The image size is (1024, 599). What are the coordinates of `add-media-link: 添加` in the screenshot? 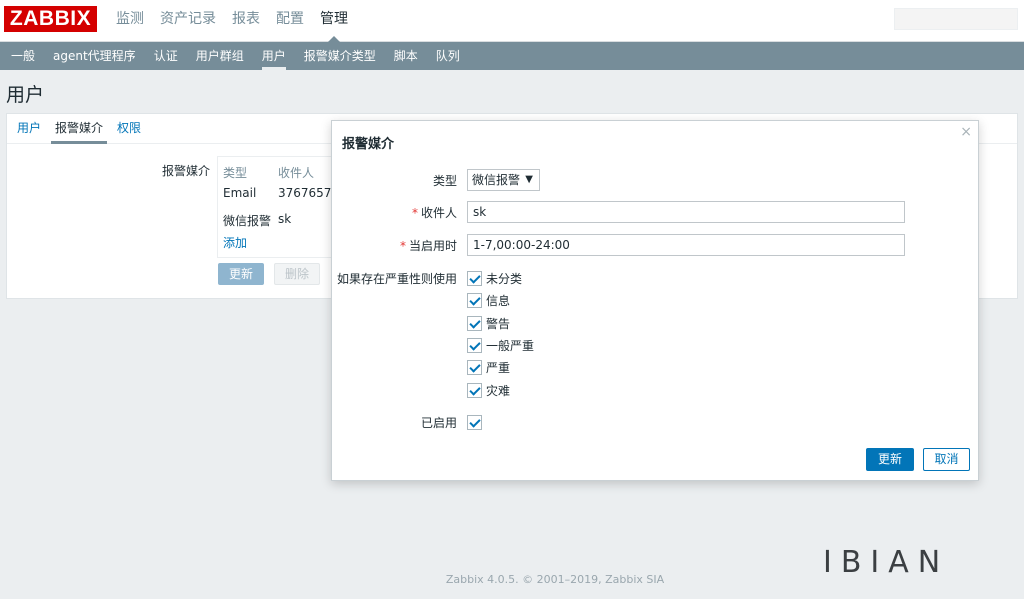 It's located at (235, 242).